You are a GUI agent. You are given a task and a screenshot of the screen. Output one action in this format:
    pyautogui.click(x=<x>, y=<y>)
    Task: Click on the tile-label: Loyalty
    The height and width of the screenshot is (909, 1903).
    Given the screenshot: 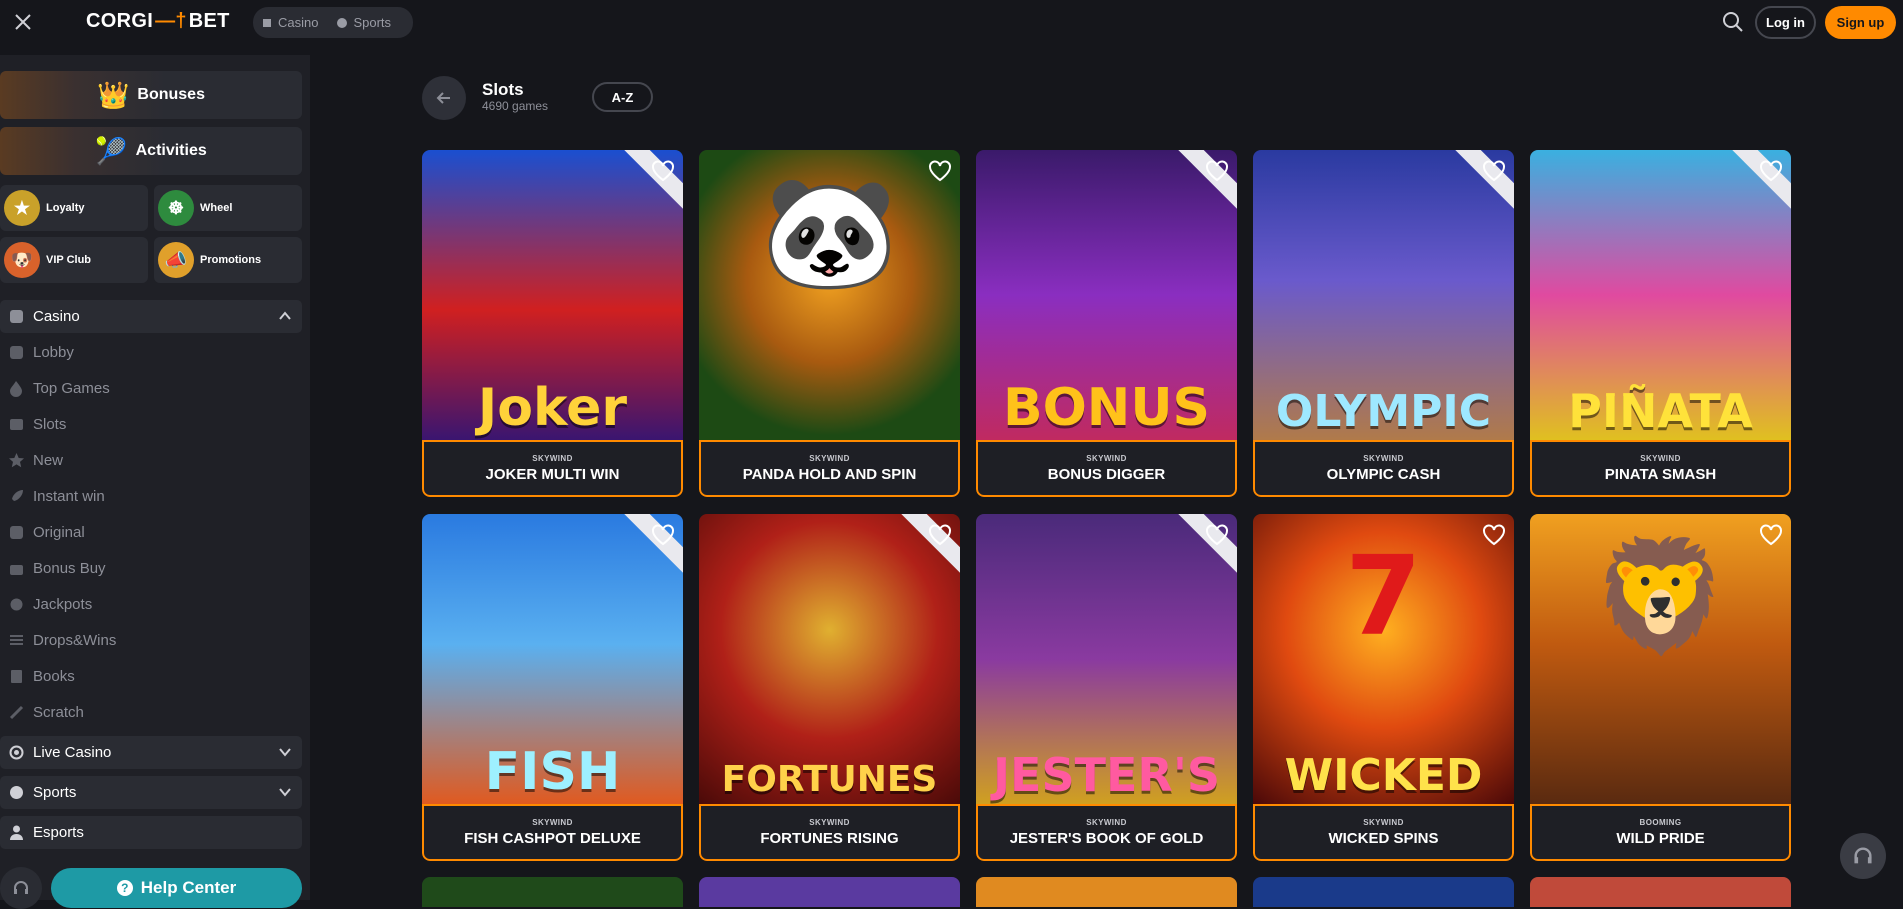 What is the action you would take?
    pyautogui.click(x=65, y=208)
    